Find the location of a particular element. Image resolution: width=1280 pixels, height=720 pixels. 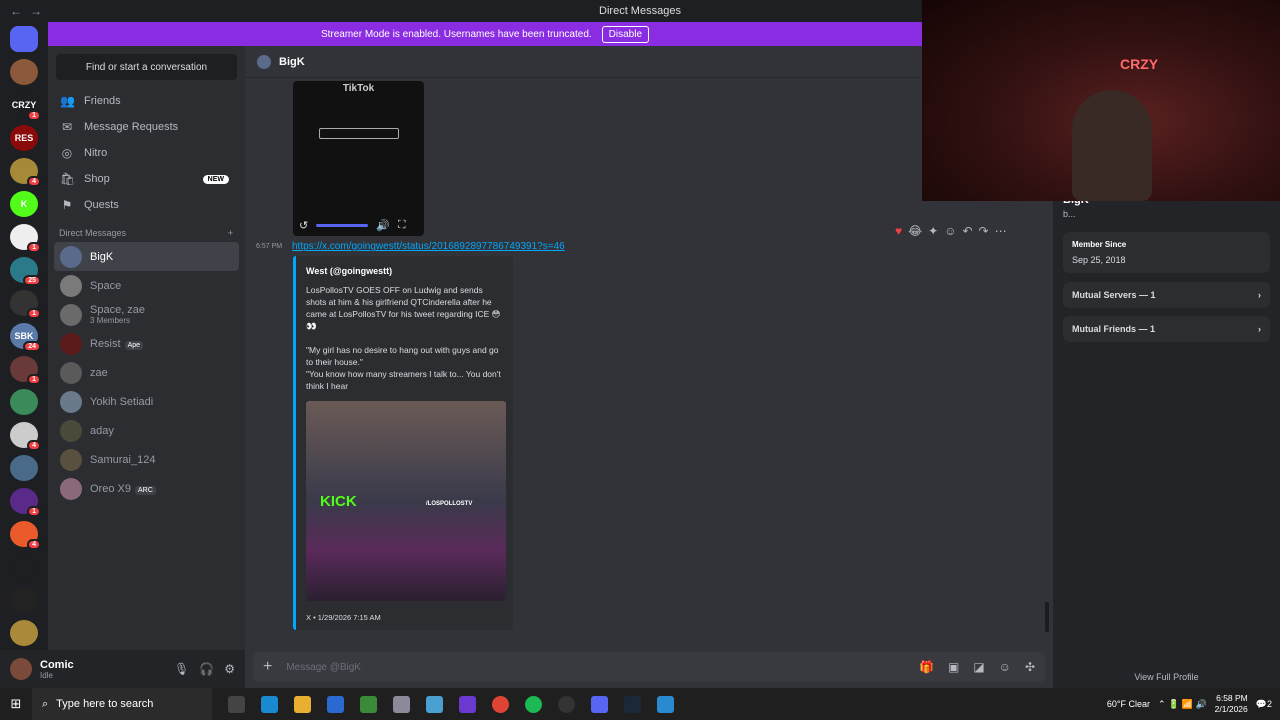

dm-item: zae is located at coordinates (146, 372).